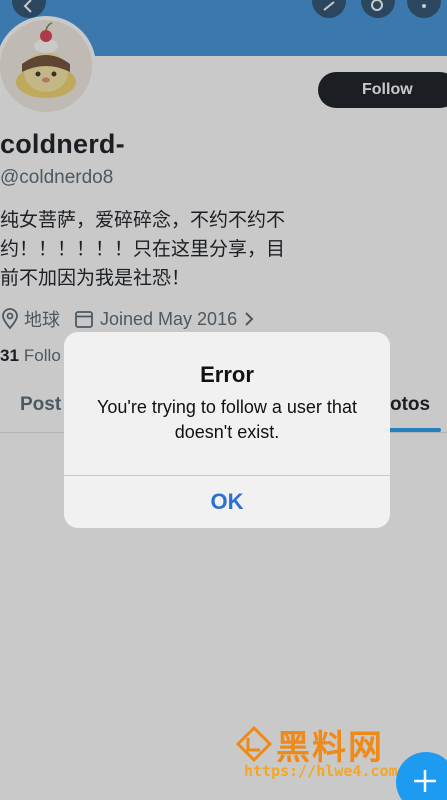 Image resolution: width=447 pixels, height=800 pixels. Describe the element at coordinates (326, 755) in the screenshot. I see `watermark: 黑料网 https://hlwe4.com` at that location.